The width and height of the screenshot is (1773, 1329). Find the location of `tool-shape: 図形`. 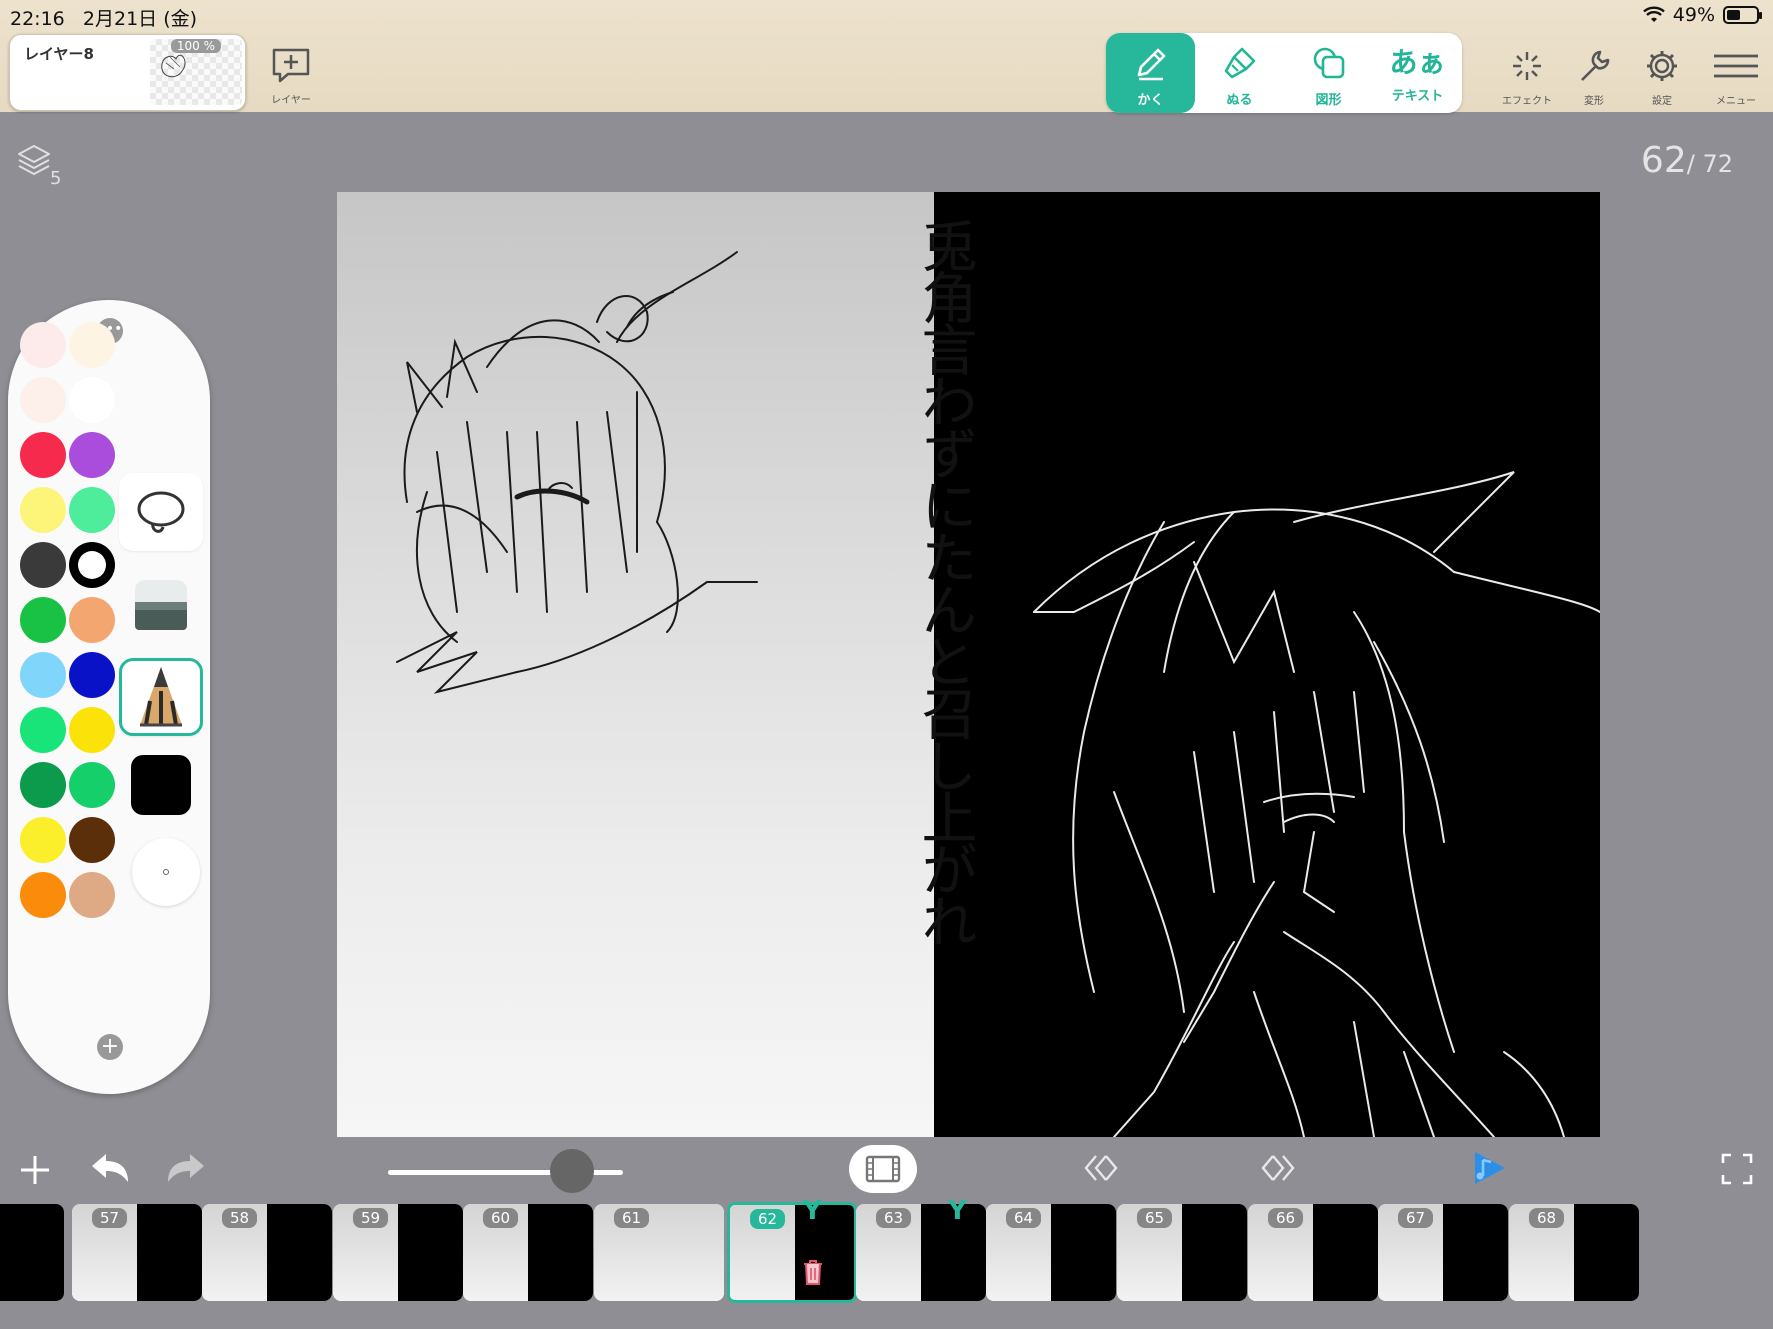

tool-shape: 図形 is located at coordinates (1328, 73).